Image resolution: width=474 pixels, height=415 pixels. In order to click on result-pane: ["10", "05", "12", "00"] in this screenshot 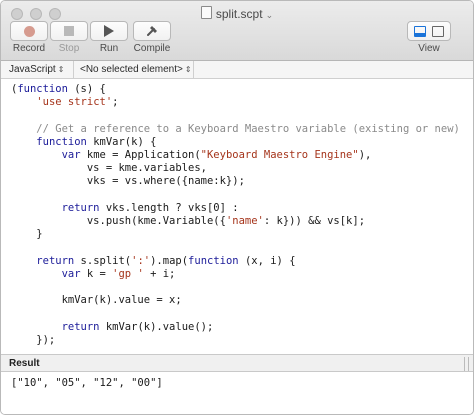, I will do `click(237, 393)`.